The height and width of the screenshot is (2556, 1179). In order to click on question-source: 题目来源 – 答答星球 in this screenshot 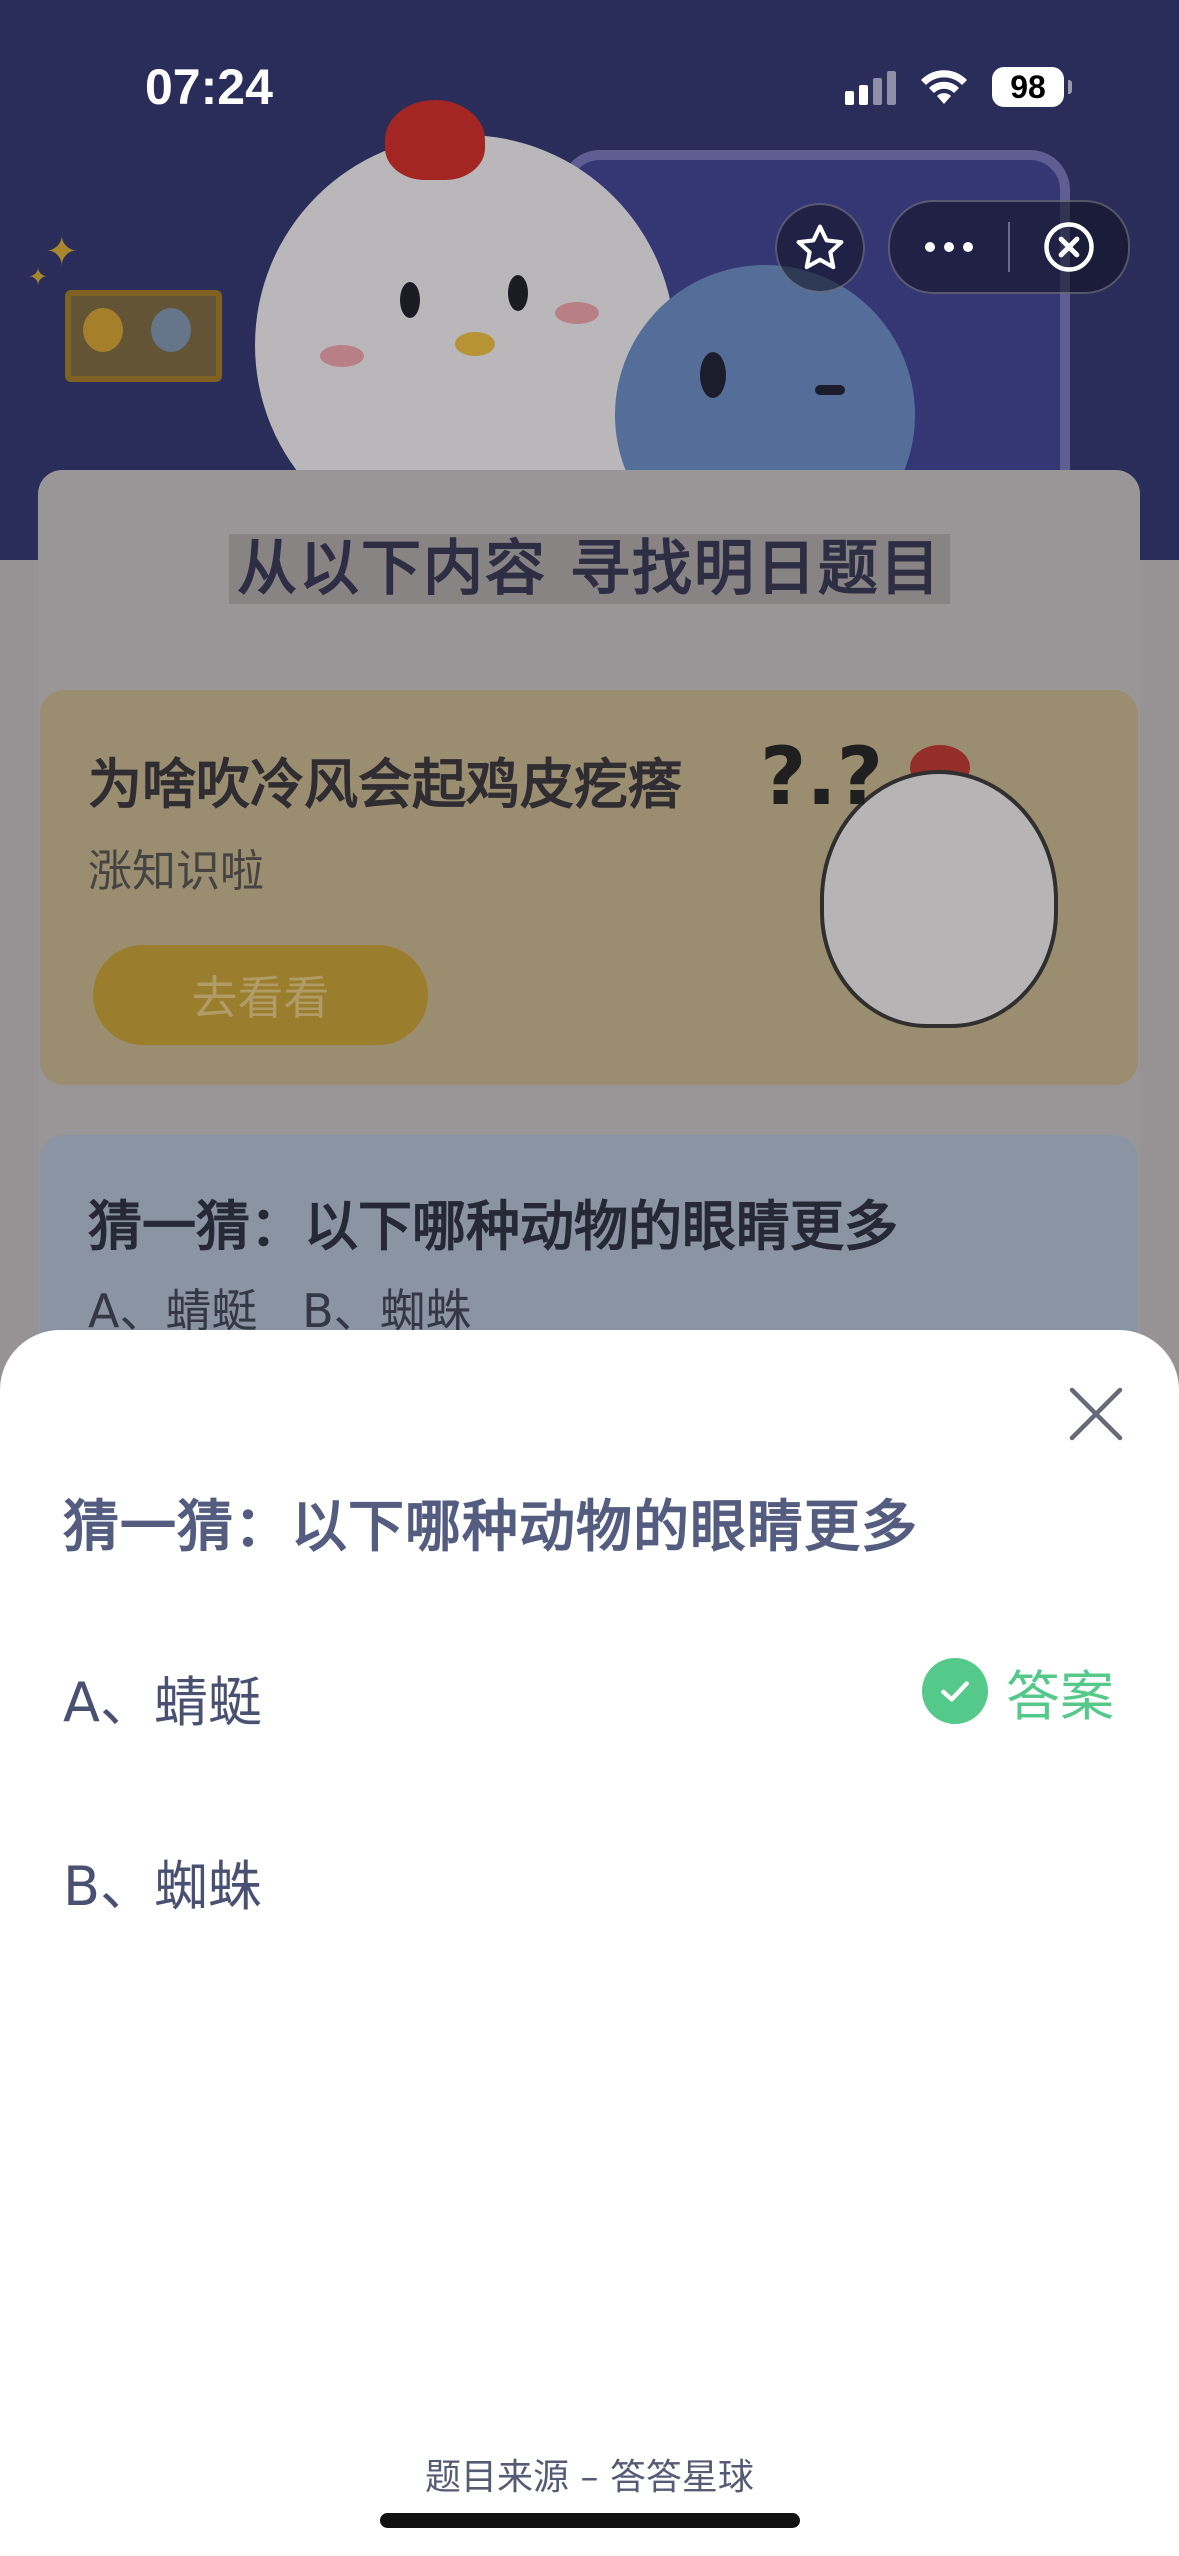, I will do `click(589, 2477)`.